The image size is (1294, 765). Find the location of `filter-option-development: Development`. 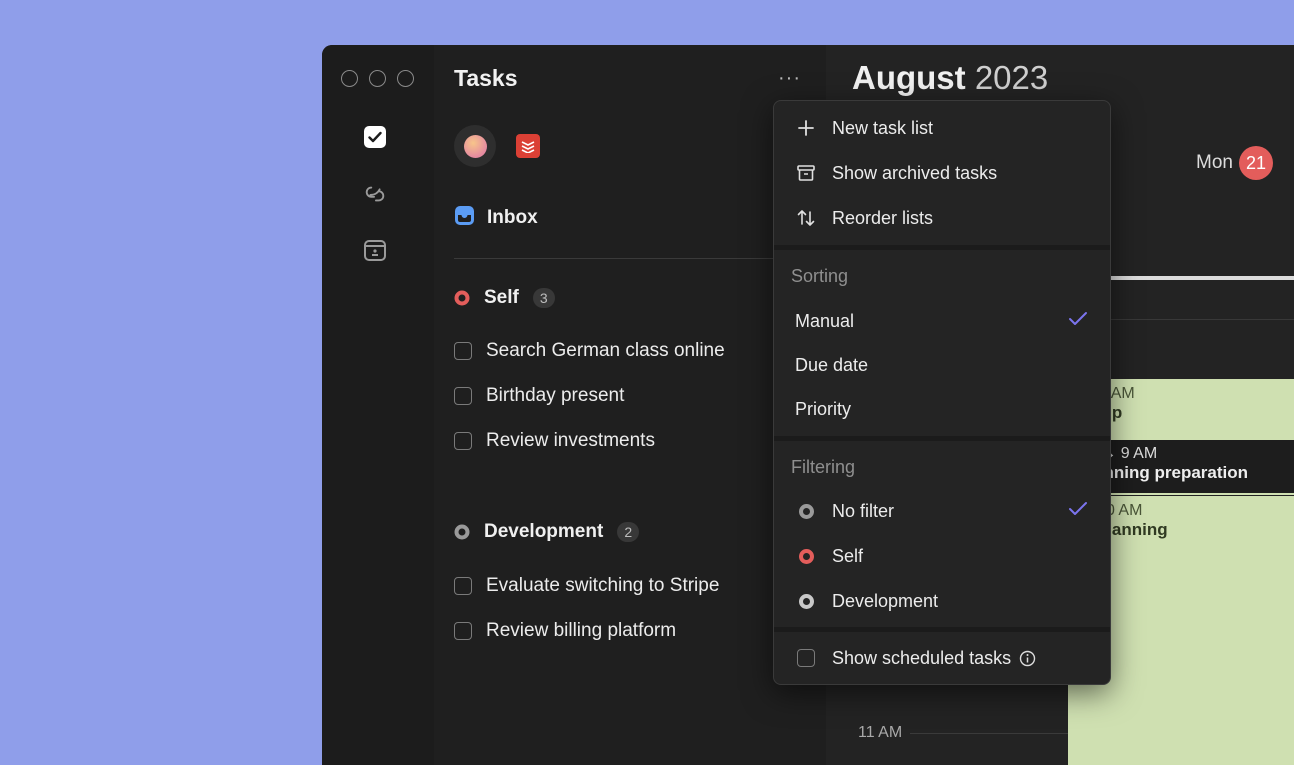

filter-option-development: Development is located at coordinates (942, 601).